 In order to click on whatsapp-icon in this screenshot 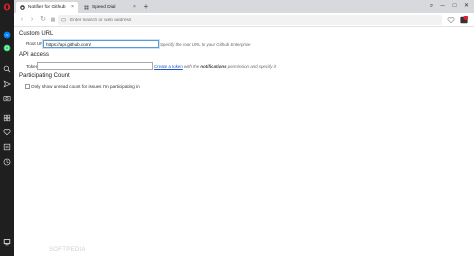, I will do `click(7, 48)`.